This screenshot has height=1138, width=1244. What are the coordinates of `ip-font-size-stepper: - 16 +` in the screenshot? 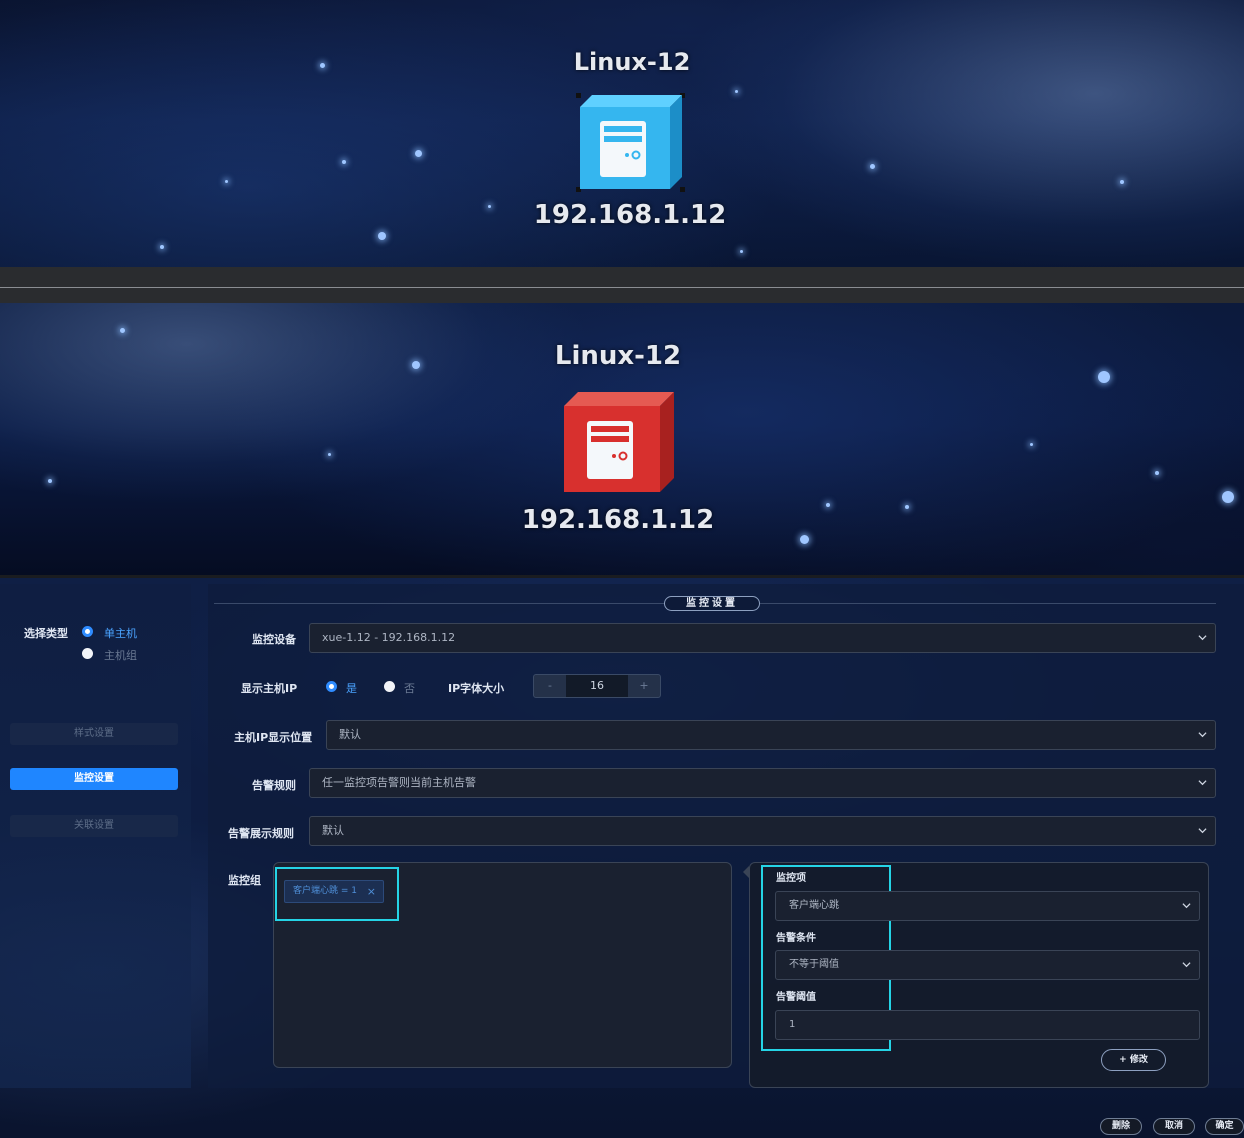 It's located at (597, 686).